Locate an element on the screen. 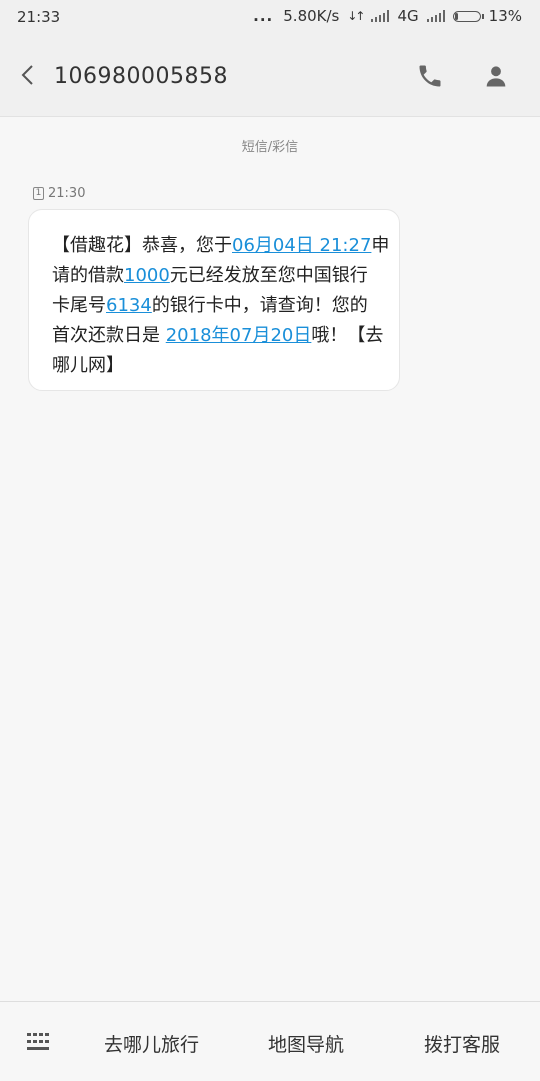 This screenshot has width=540, height=1081. action-map-navigation: 地图导航 is located at coordinates (306, 1043).